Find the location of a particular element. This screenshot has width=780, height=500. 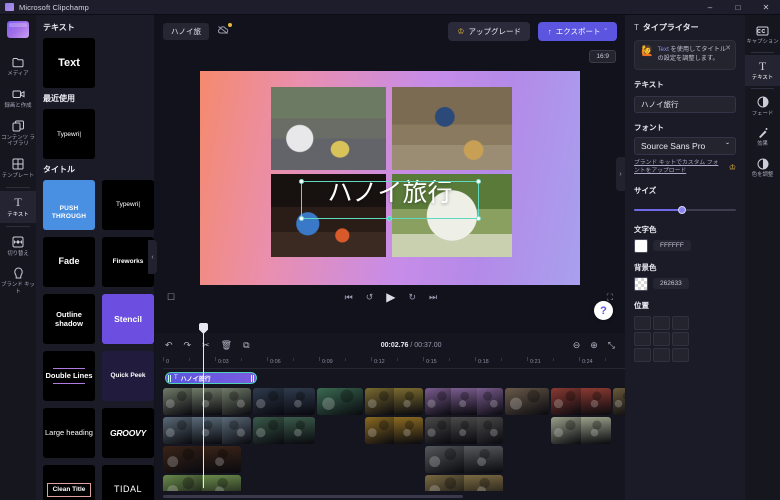

sidebar-item-content-library: コンテンツ ライブラリ is located at coordinates (18, 133).